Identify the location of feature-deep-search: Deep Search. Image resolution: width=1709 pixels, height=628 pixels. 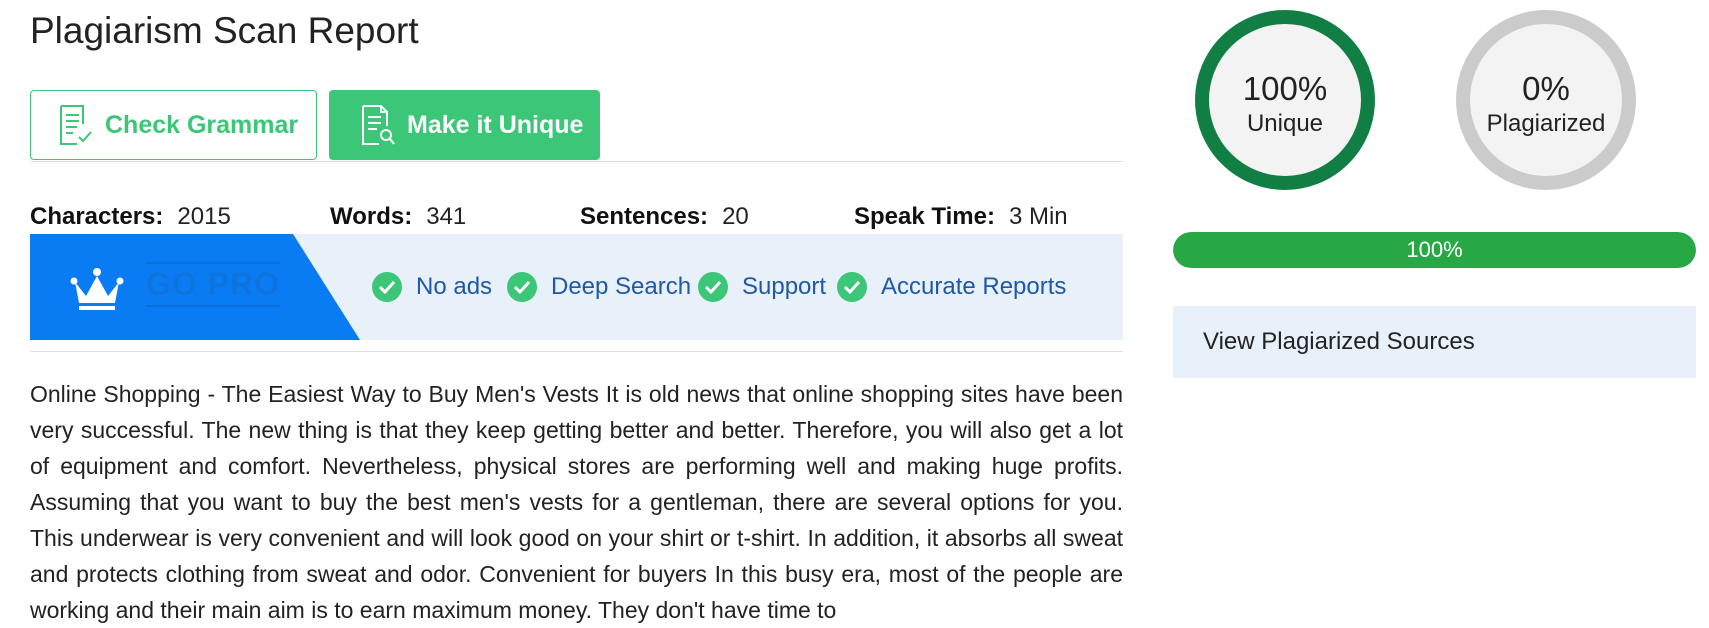
(599, 287).